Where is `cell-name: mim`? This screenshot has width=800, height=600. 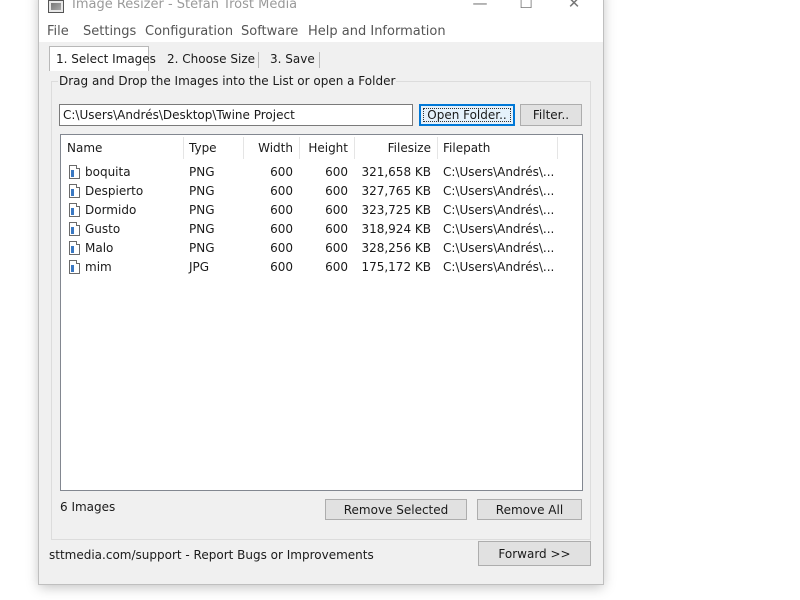
cell-name: mim is located at coordinates (98, 267).